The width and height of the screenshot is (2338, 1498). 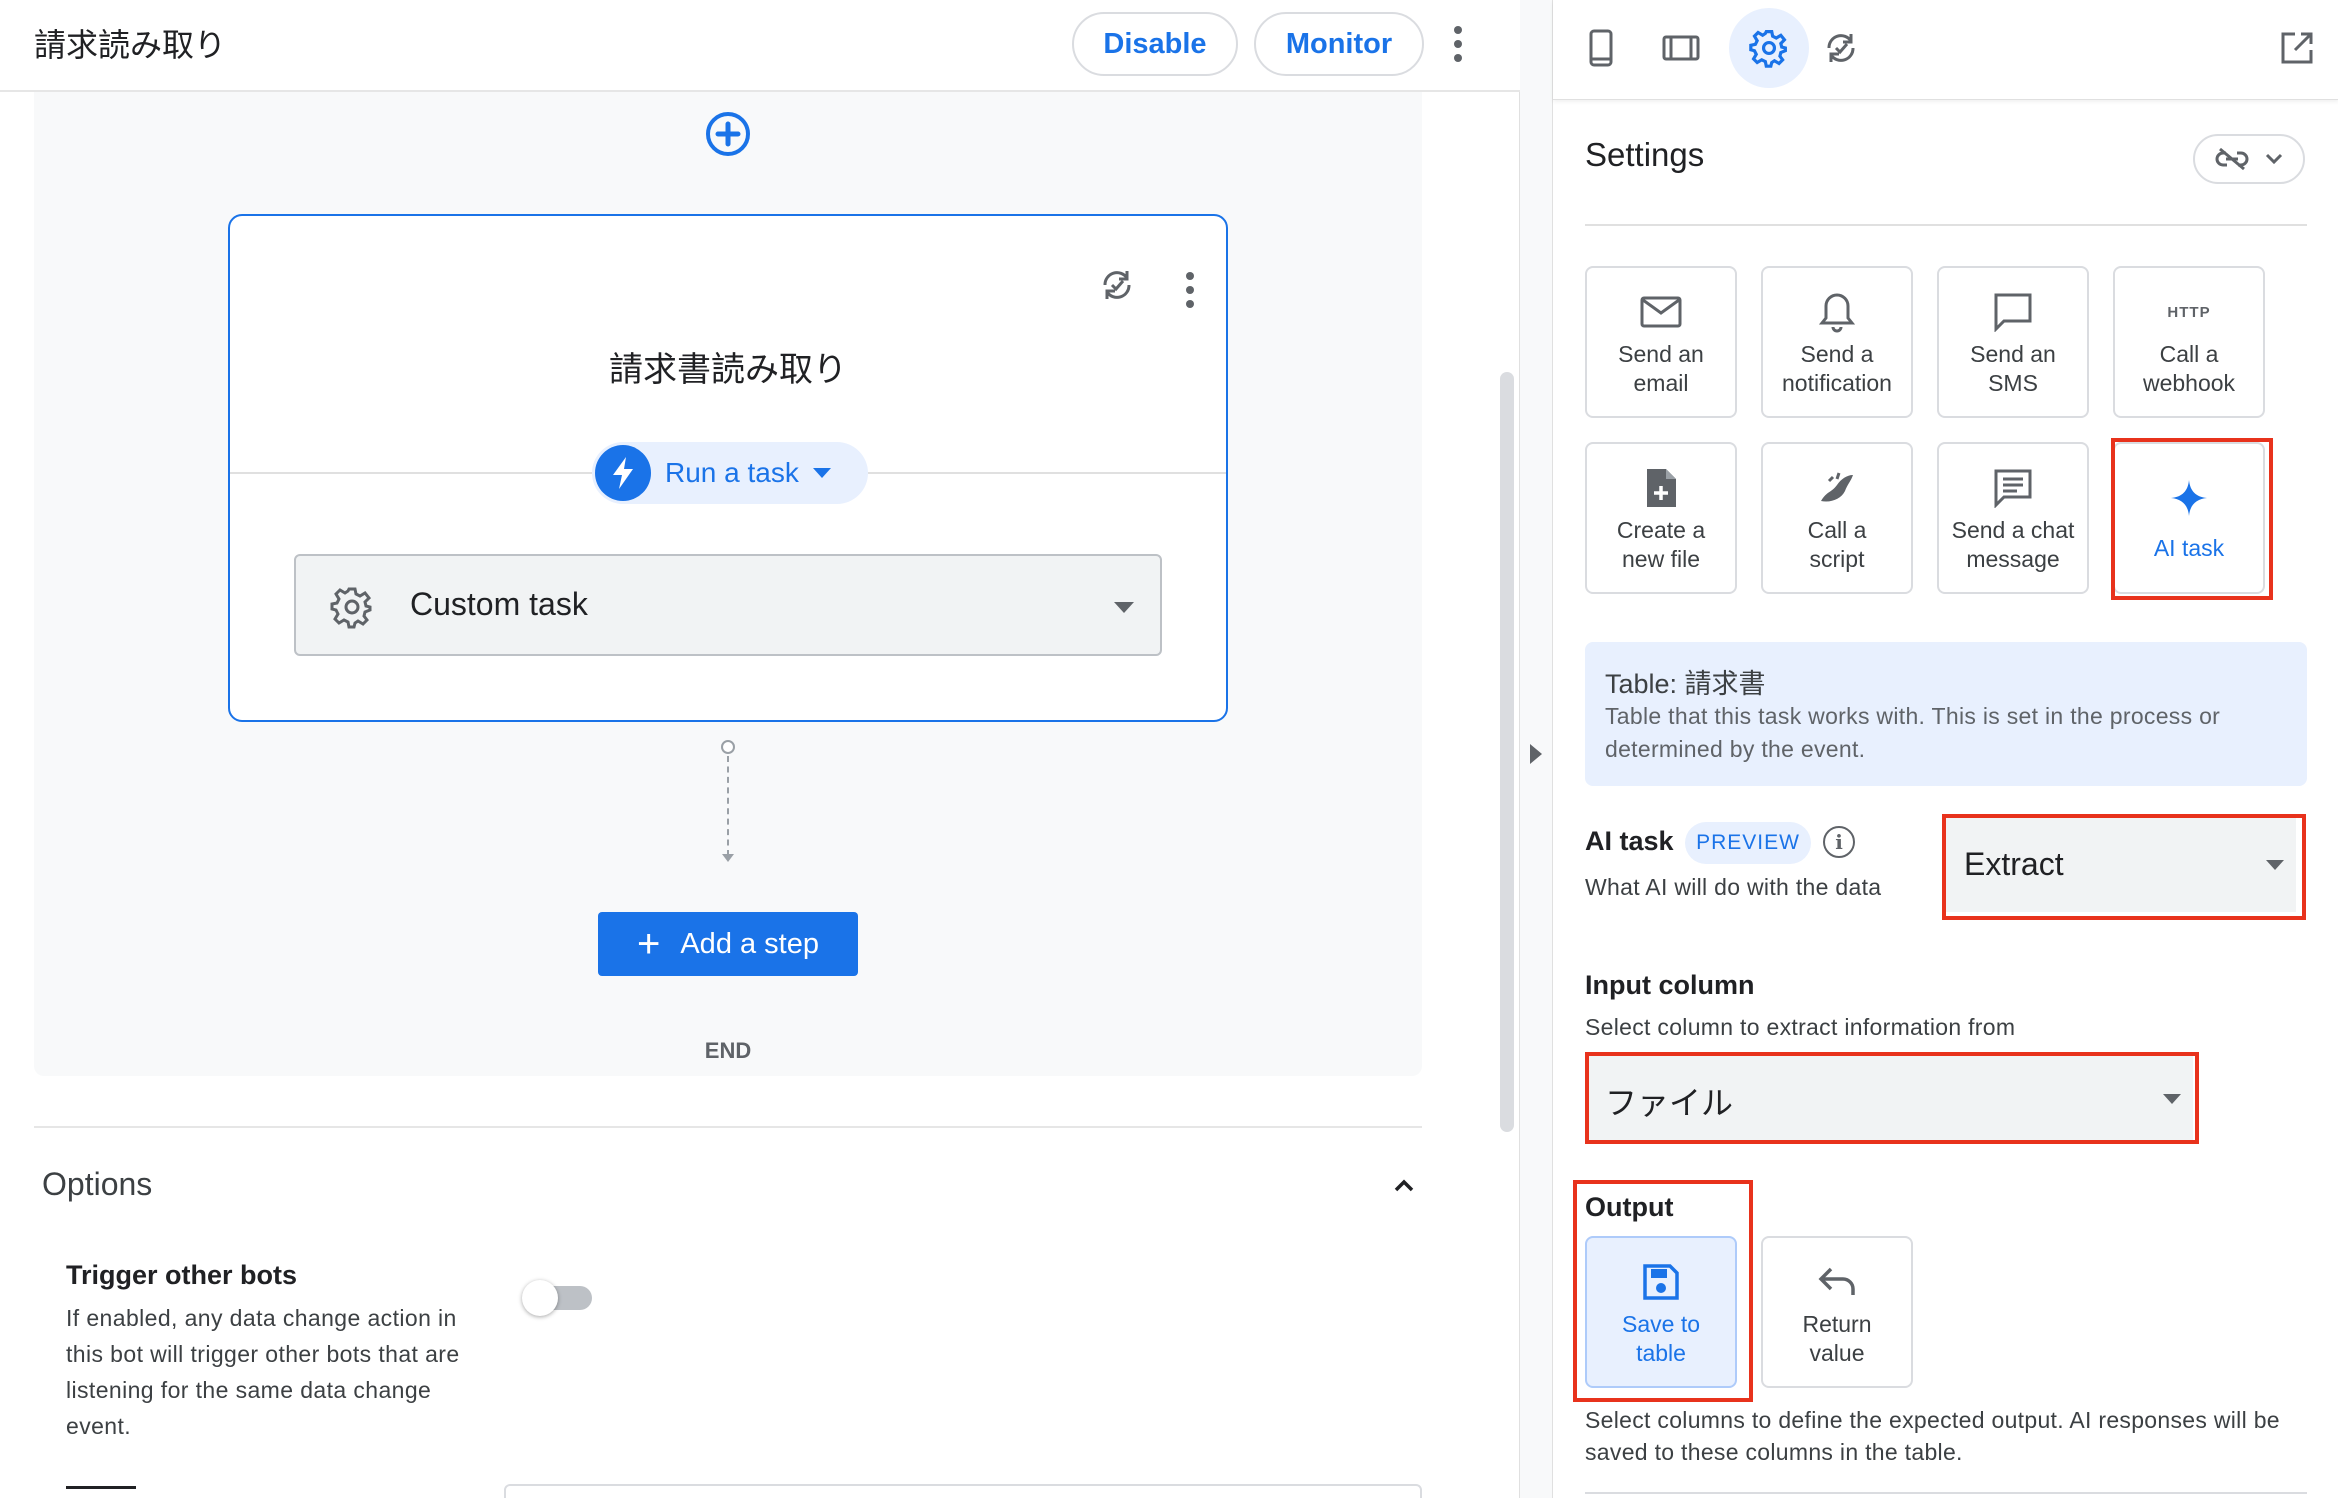 I want to click on connector-arrow-icon, so click(x=728, y=858).